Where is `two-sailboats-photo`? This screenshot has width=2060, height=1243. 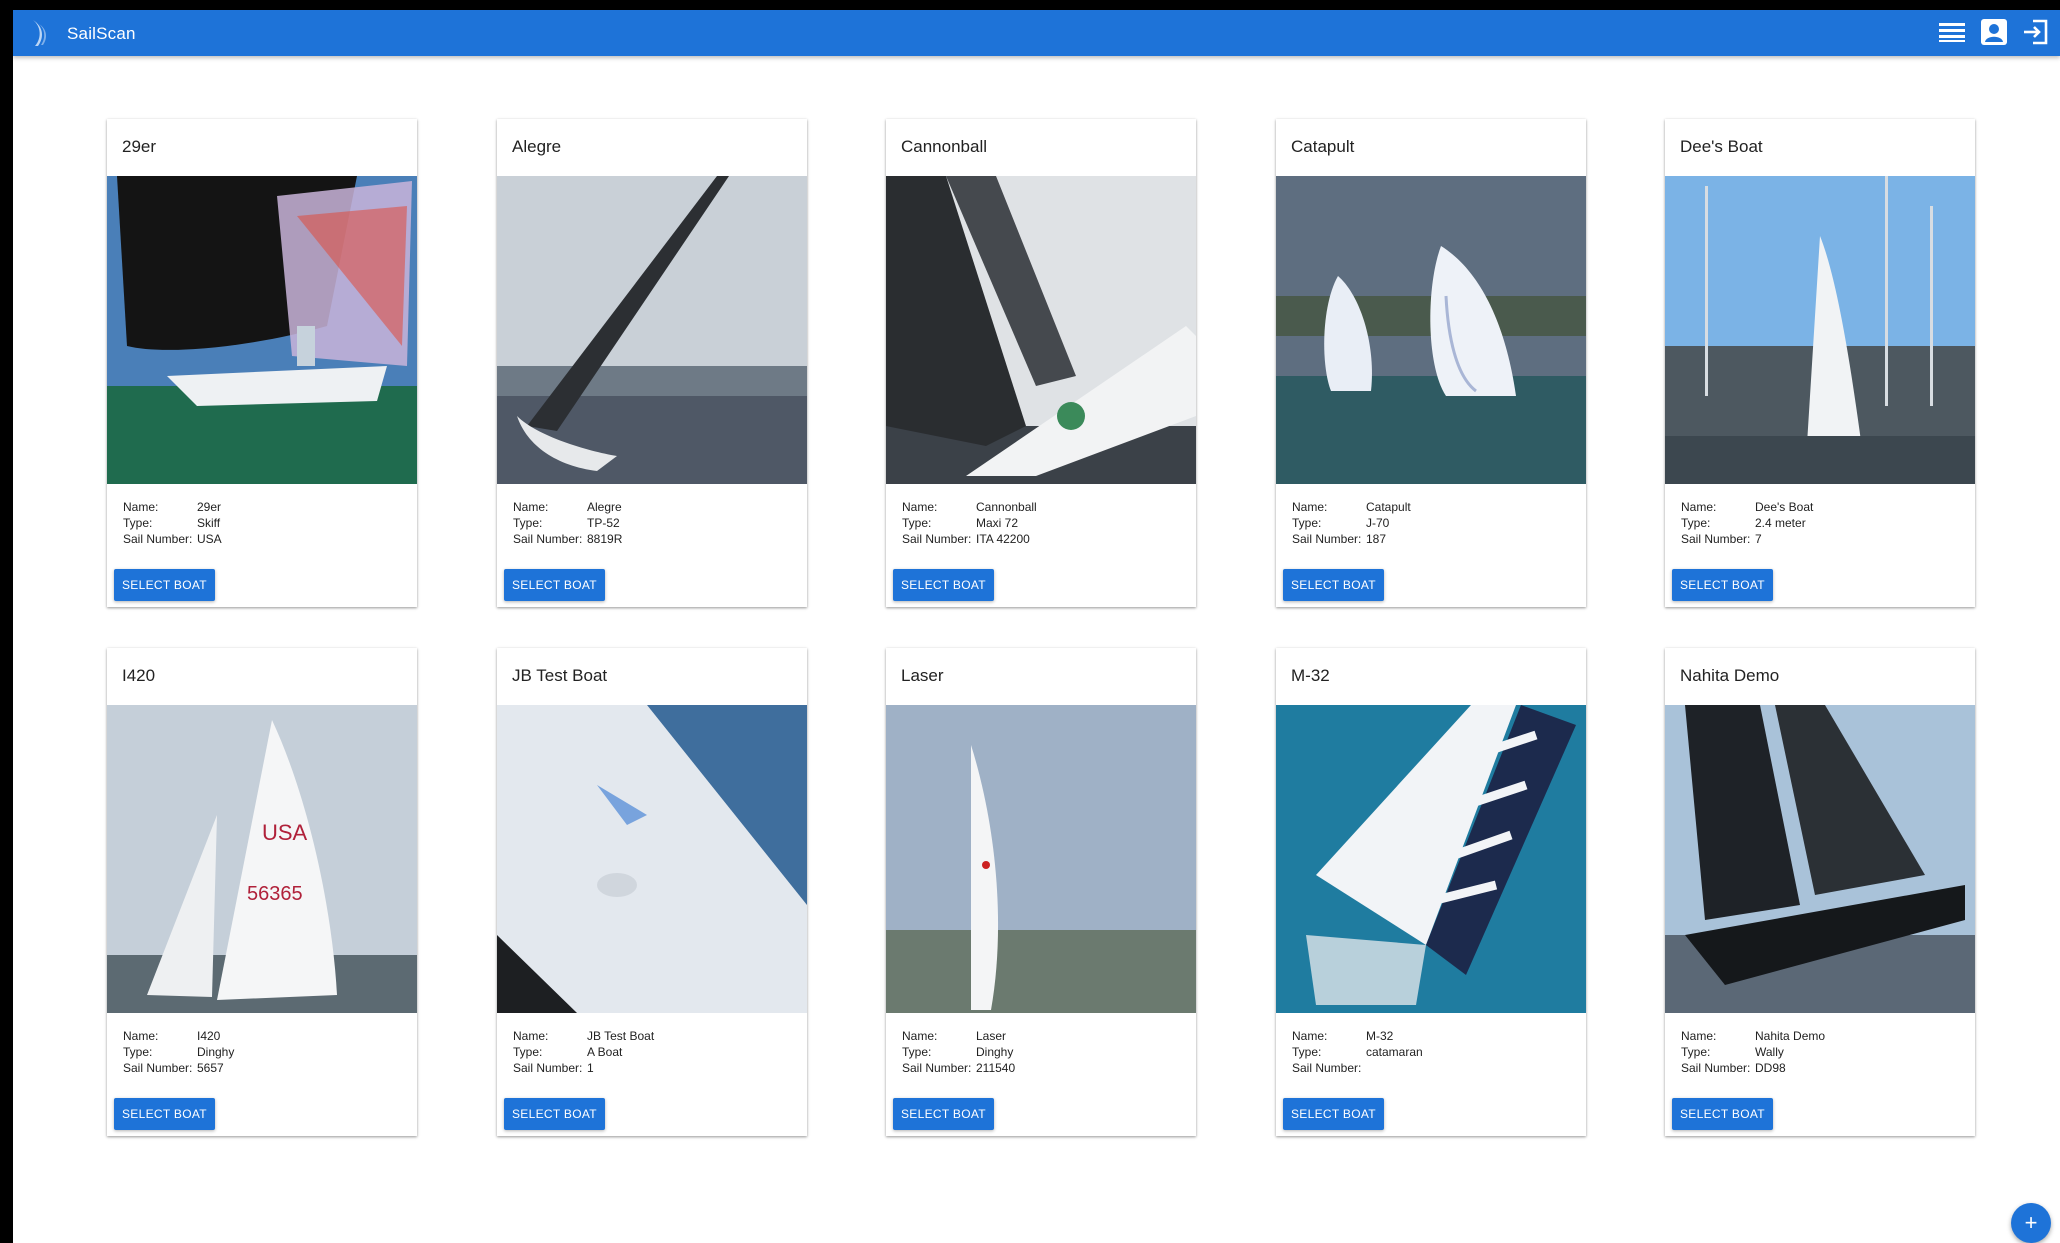 two-sailboats-photo is located at coordinates (1431, 330).